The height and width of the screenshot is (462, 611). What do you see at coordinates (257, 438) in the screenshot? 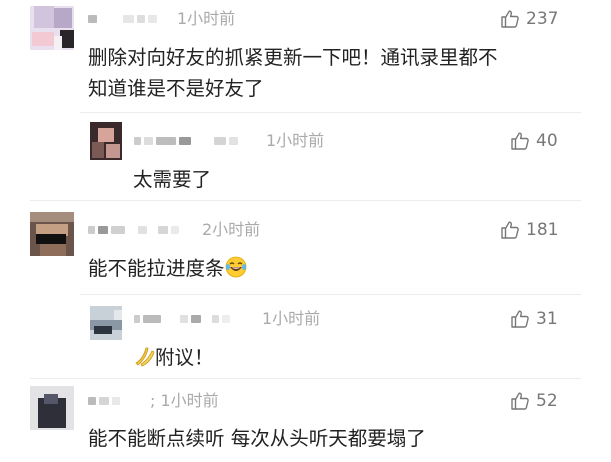
I see `comment-text: 能不能断点续听 每次从头听天都要塌了` at bounding box center [257, 438].